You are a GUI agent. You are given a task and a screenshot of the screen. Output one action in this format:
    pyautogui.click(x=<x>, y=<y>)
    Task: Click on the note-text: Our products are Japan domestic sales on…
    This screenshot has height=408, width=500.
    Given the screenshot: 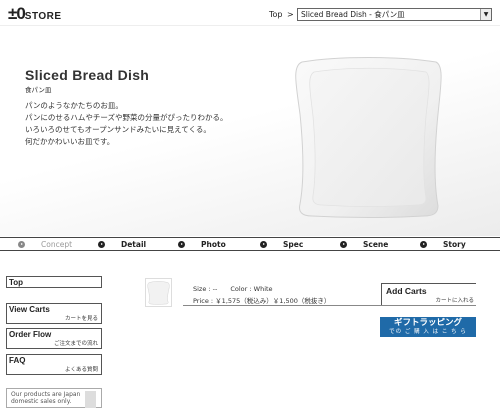 What is the action you would take?
    pyautogui.click(x=46, y=398)
    